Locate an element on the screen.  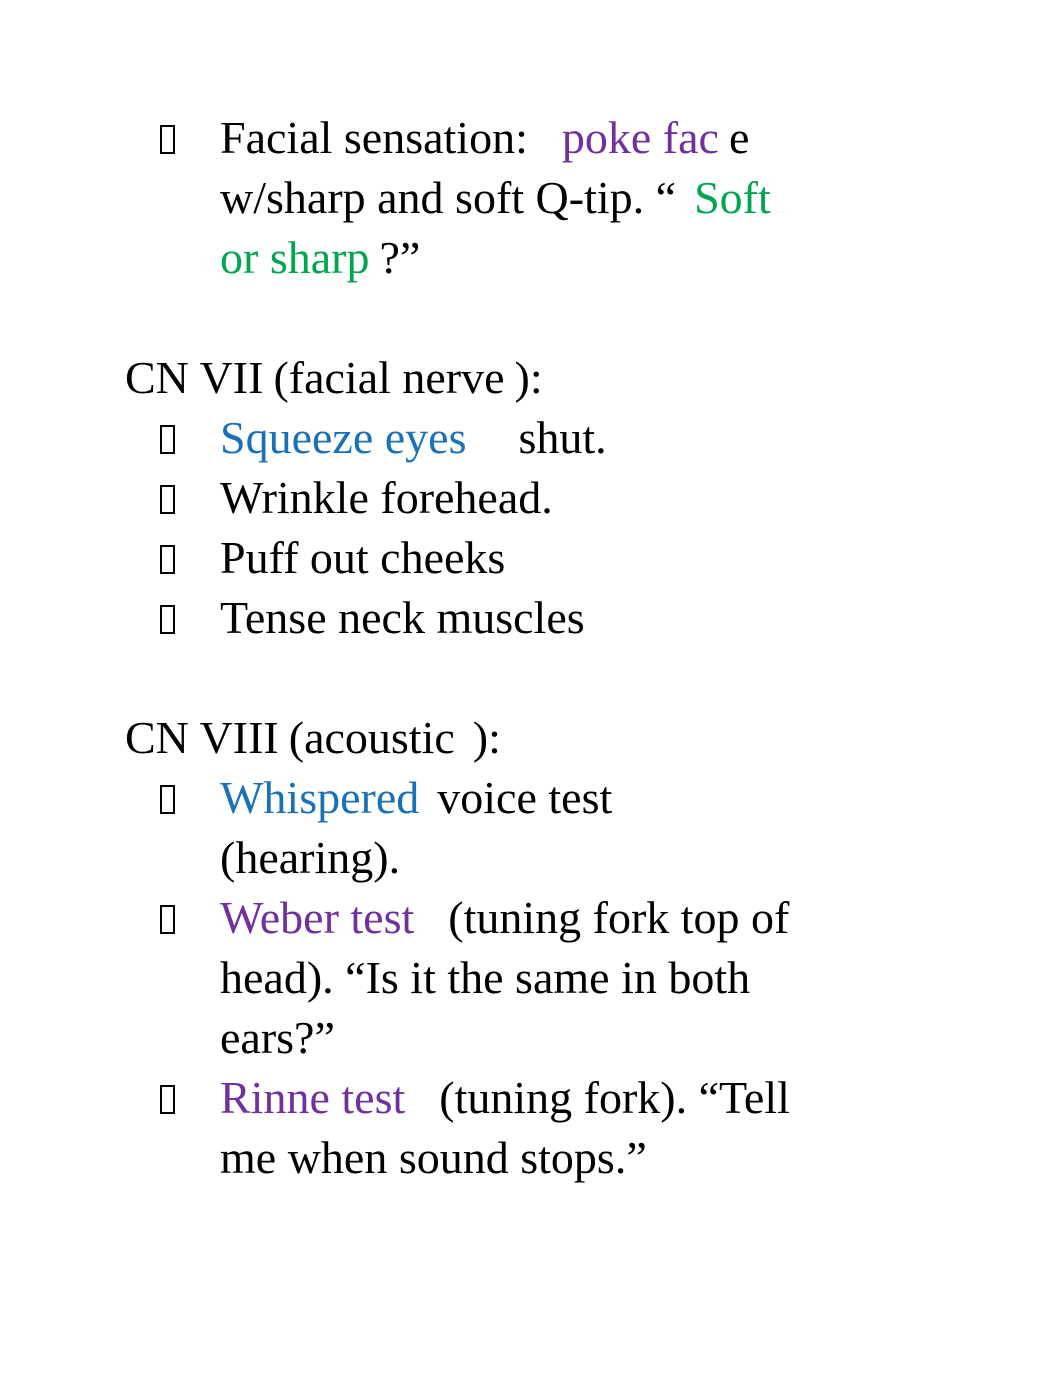
cn8-item0-rest-line1: voice test is located at coordinates (525, 797).